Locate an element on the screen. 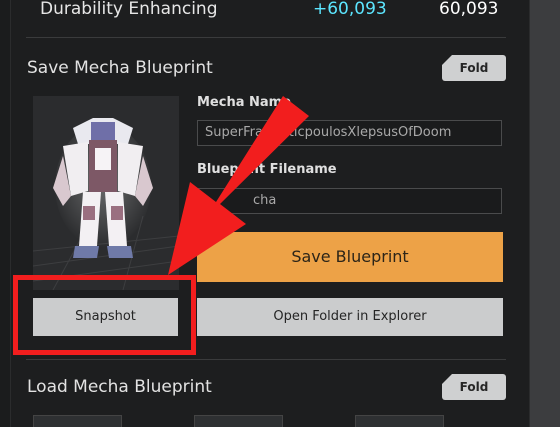 Image resolution: width=560 pixels, height=427 pixels. load-fold-button: Fold is located at coordinates (474, 387).